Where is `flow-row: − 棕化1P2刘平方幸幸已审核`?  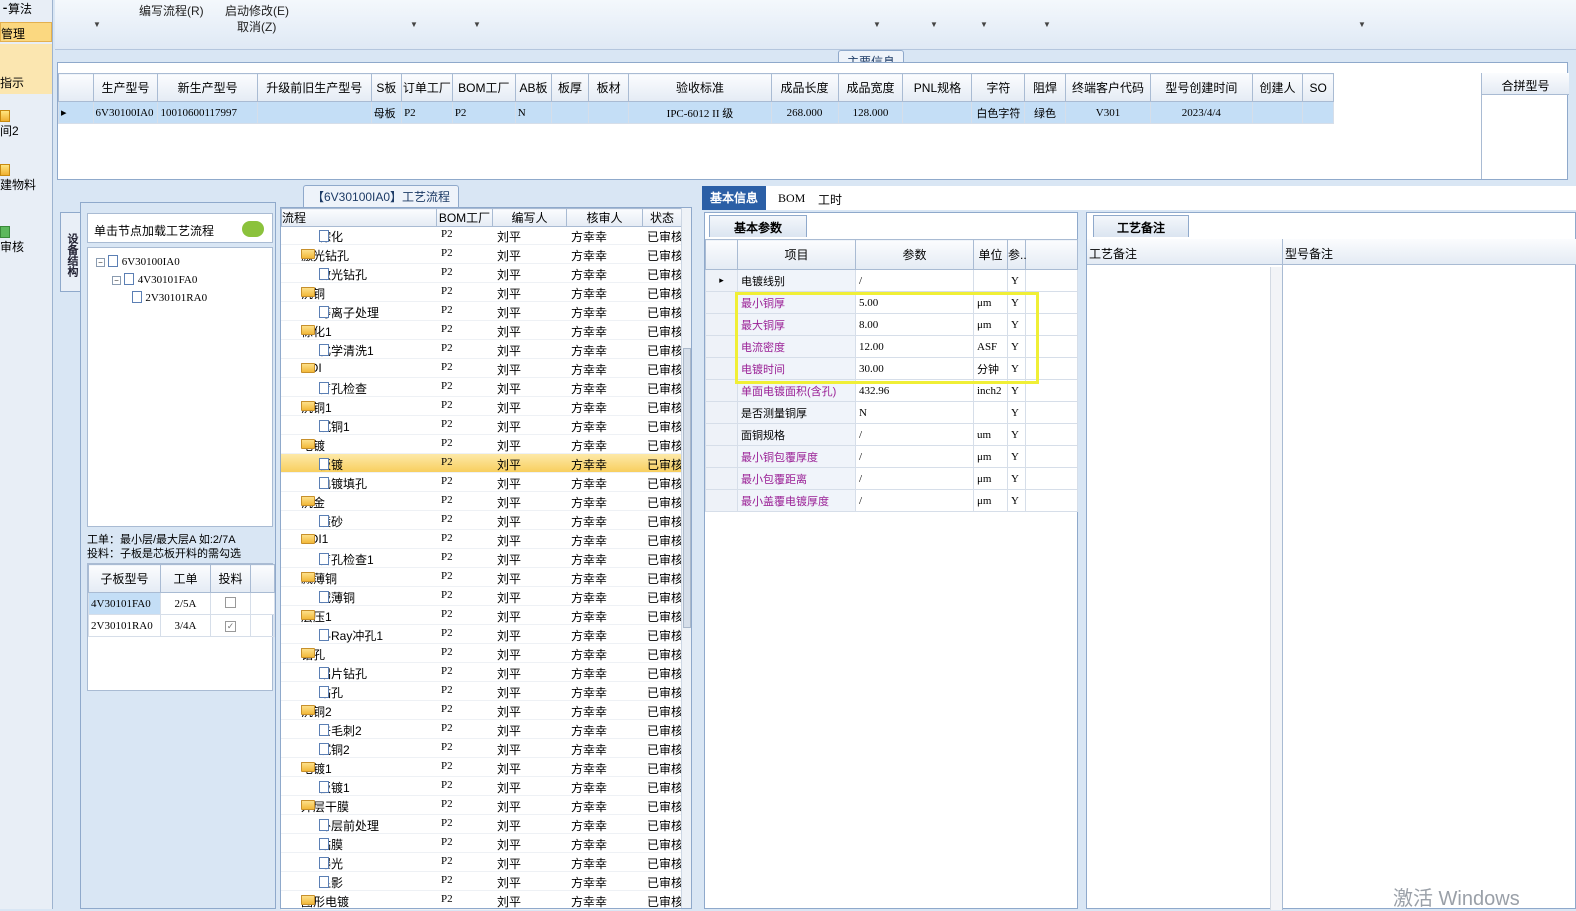
flow-row: − 棕化1P2刘平方幸幸已审核 is located at coordinates (481, 330).